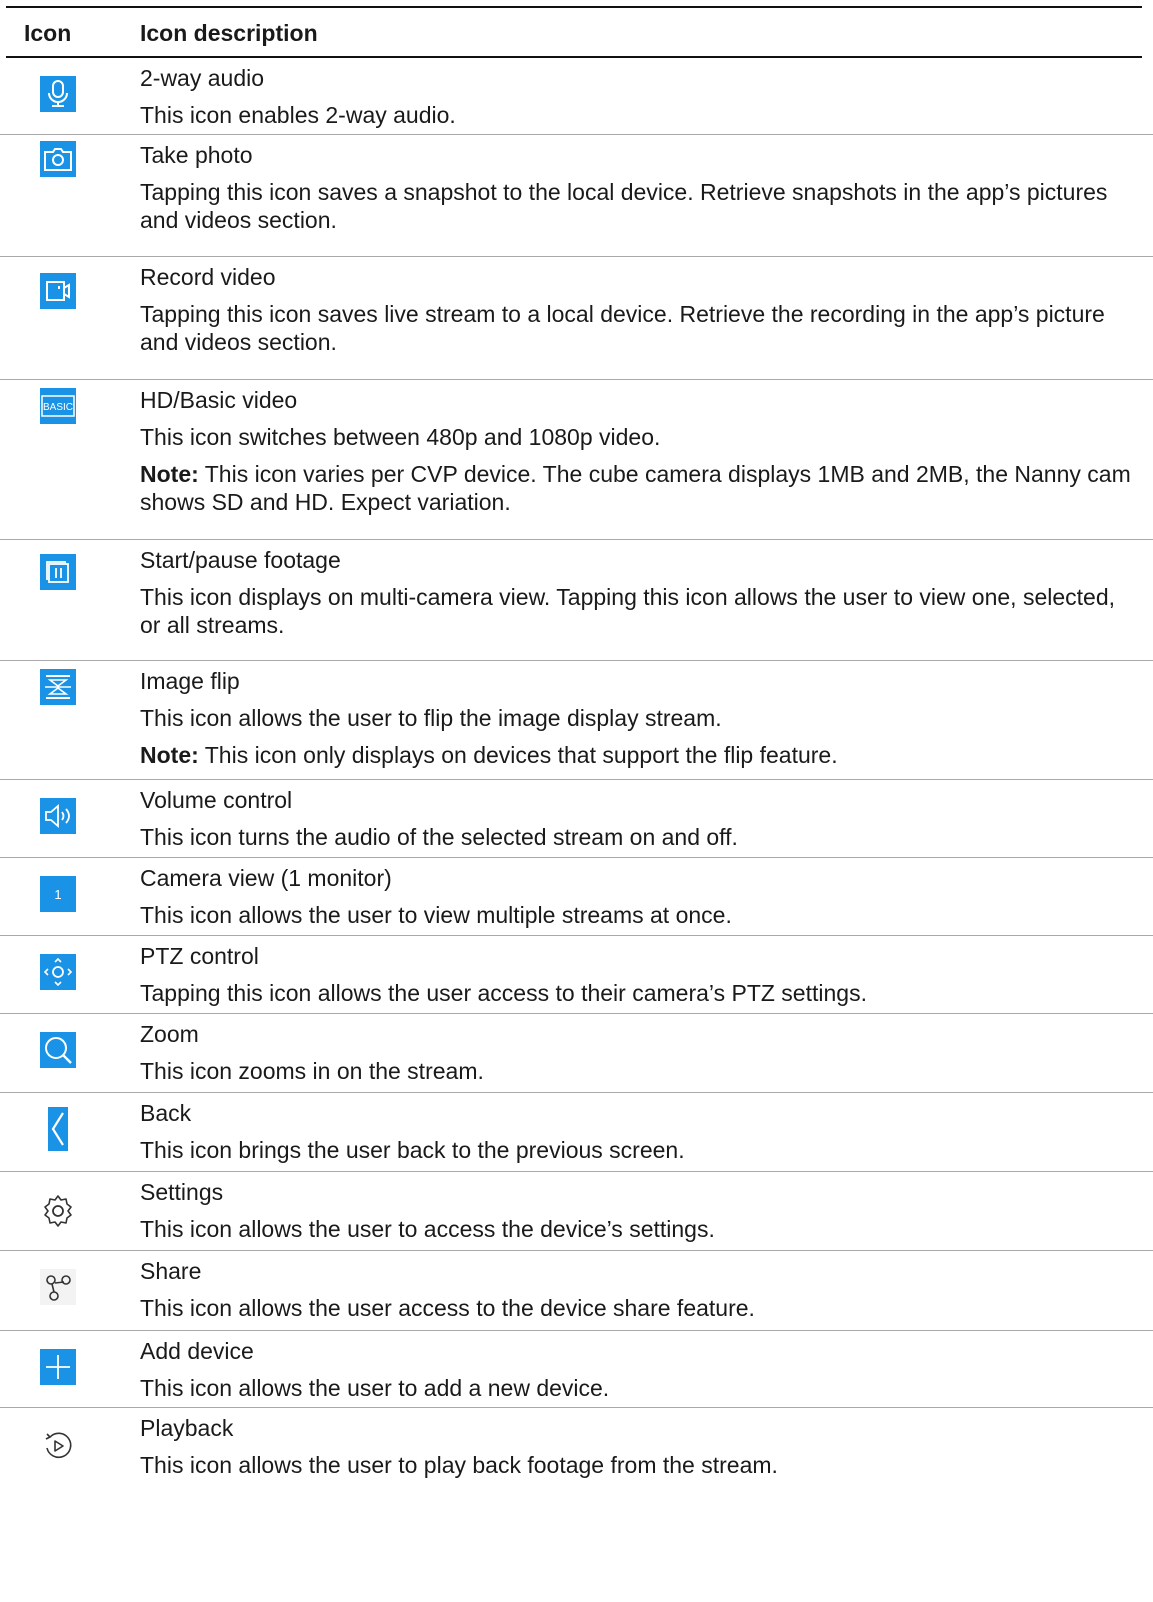 The image size is (1153, 1602). What do you see at coordinates (266, 878) in the screenshot?
I see `row-title: Camera view (1 monitor)` at bounding box center [266, 878].